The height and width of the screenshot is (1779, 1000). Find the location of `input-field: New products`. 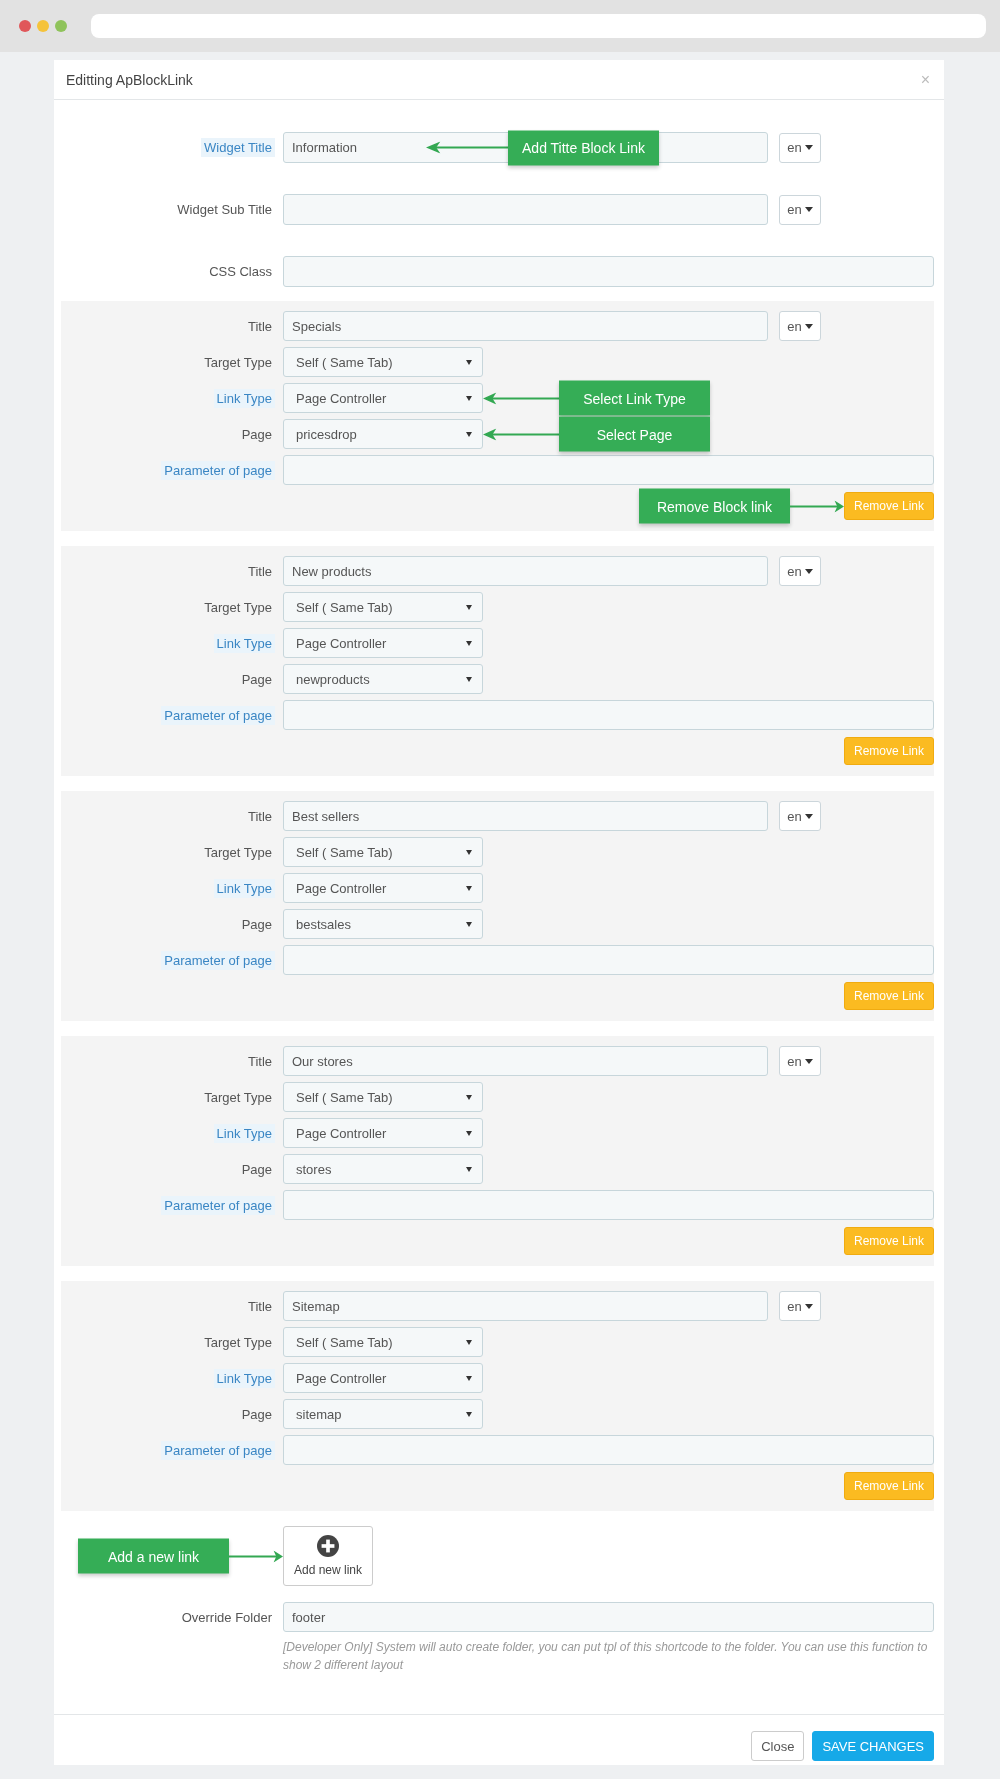

input-field: New products is located at coordinates (525, 571).